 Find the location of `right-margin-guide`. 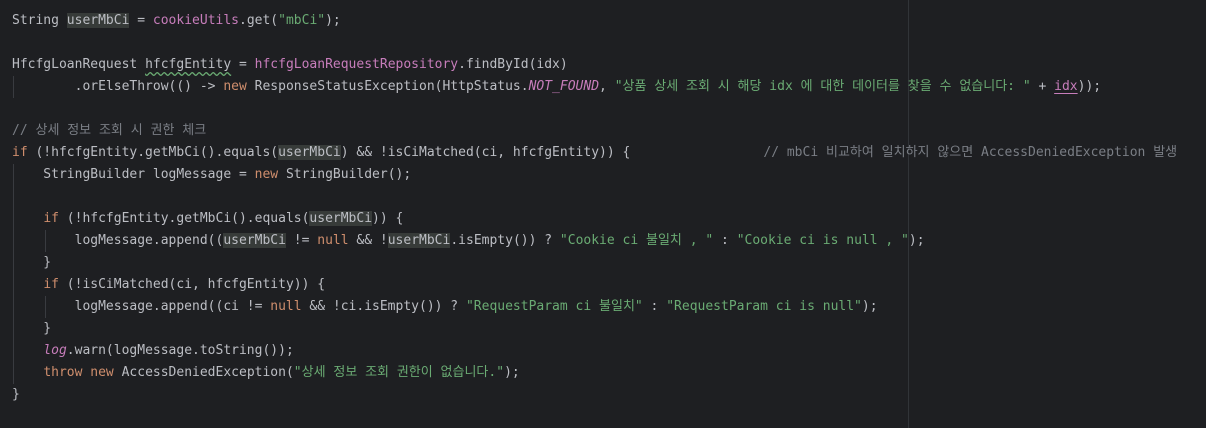

right-margin-guide is located at coordinates (908, 214).